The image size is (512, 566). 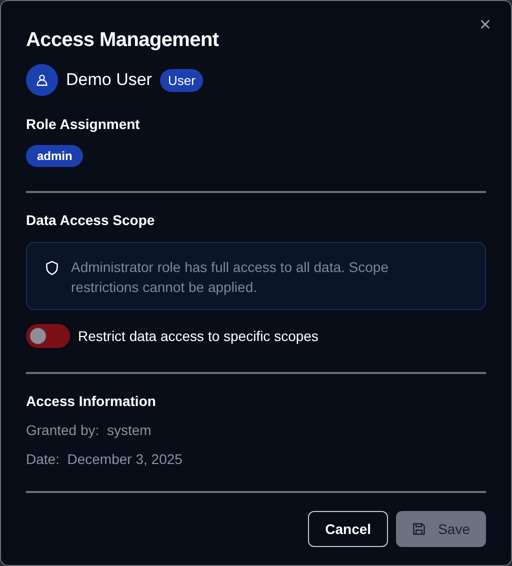 What do you see at coordinates (123, 40) in the screenshot?
I see `dialog-title: Access Management` at bounding box center [123, 40].